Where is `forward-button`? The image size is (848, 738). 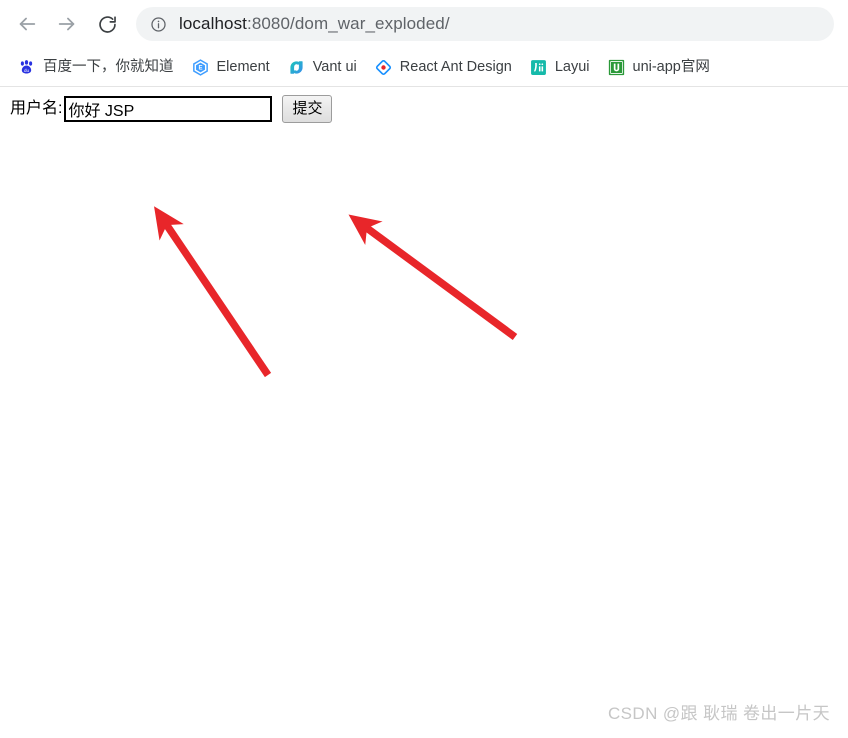
forward-button is located at coordinates (67, 24).